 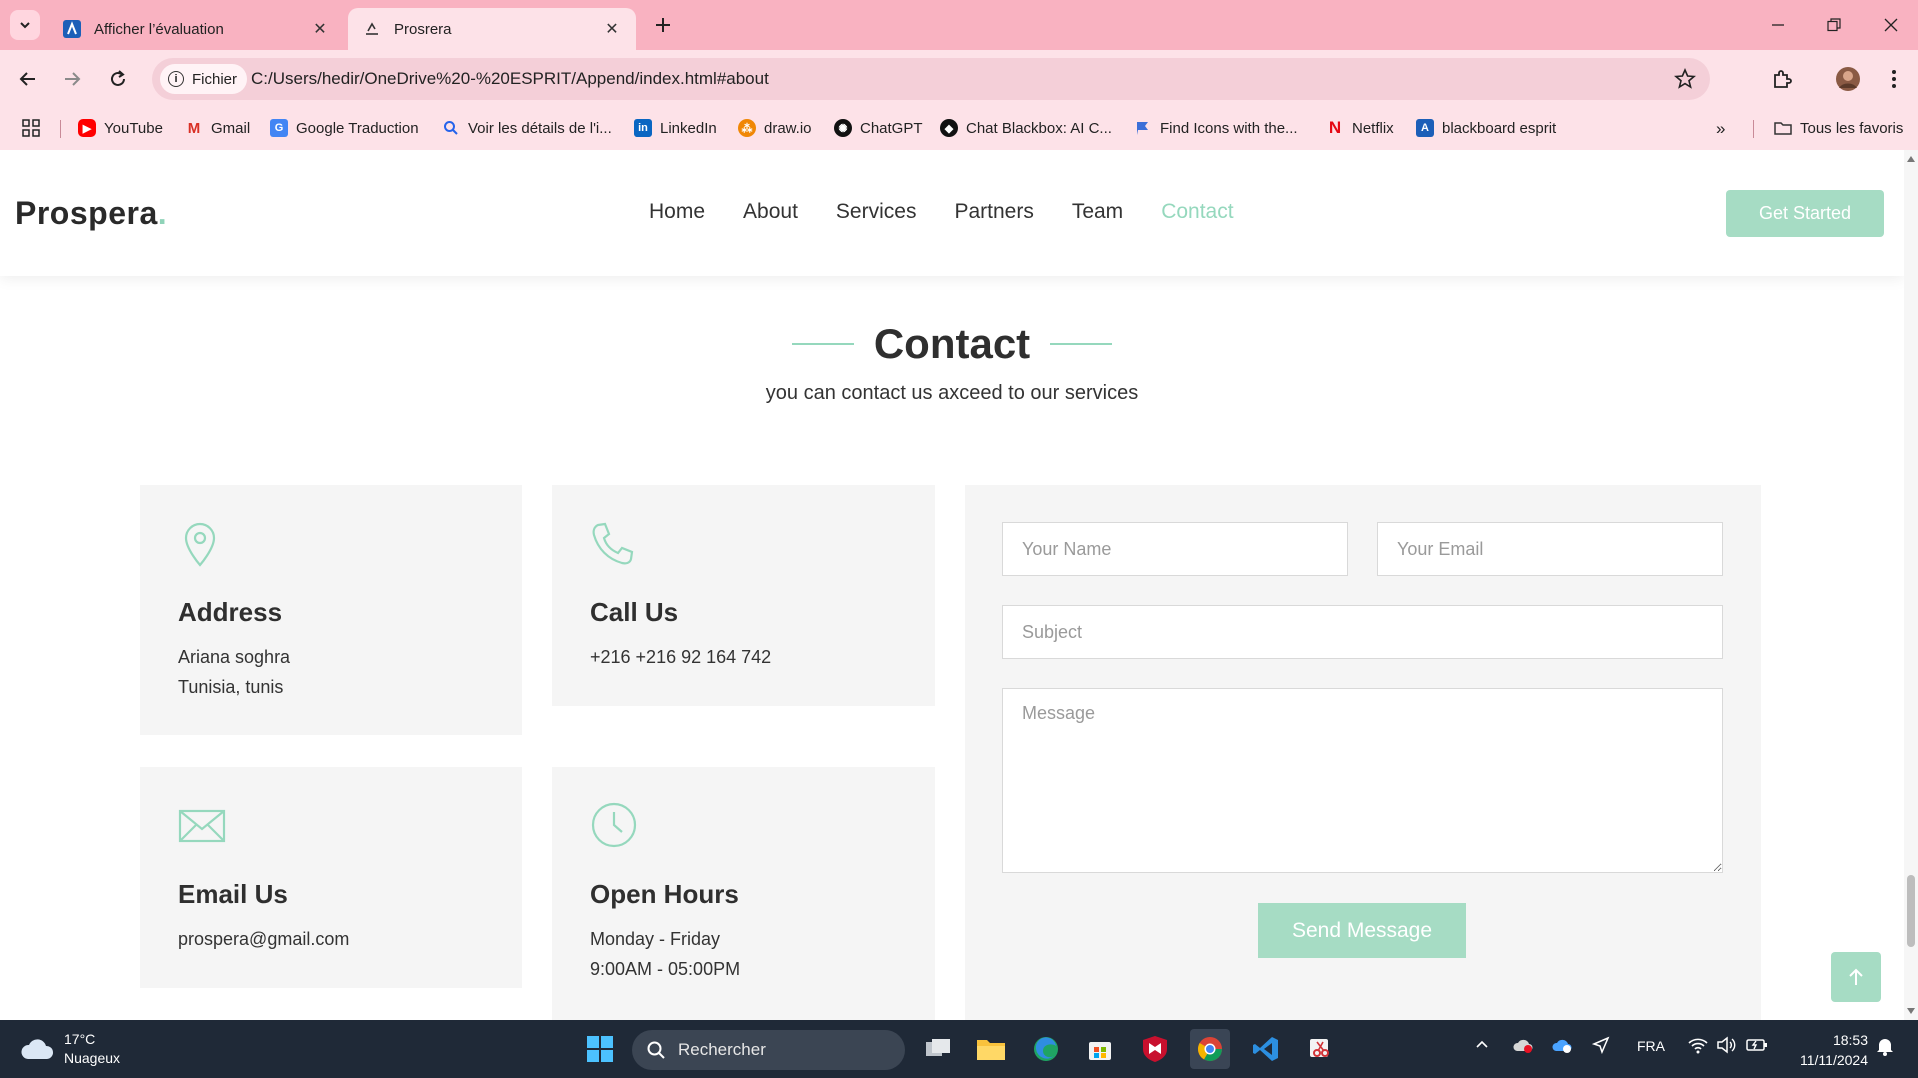 I want to click on extensions-button, so click(x=1782, y=79).